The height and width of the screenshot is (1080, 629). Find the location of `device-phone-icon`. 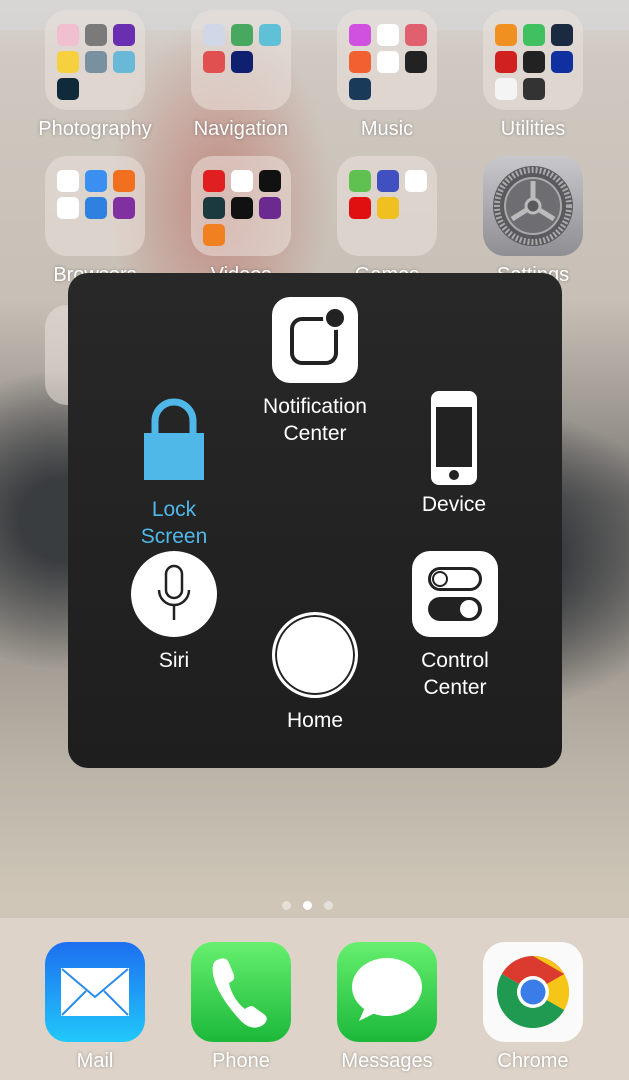

device-phone-icon is located at coordinates (454, 438).